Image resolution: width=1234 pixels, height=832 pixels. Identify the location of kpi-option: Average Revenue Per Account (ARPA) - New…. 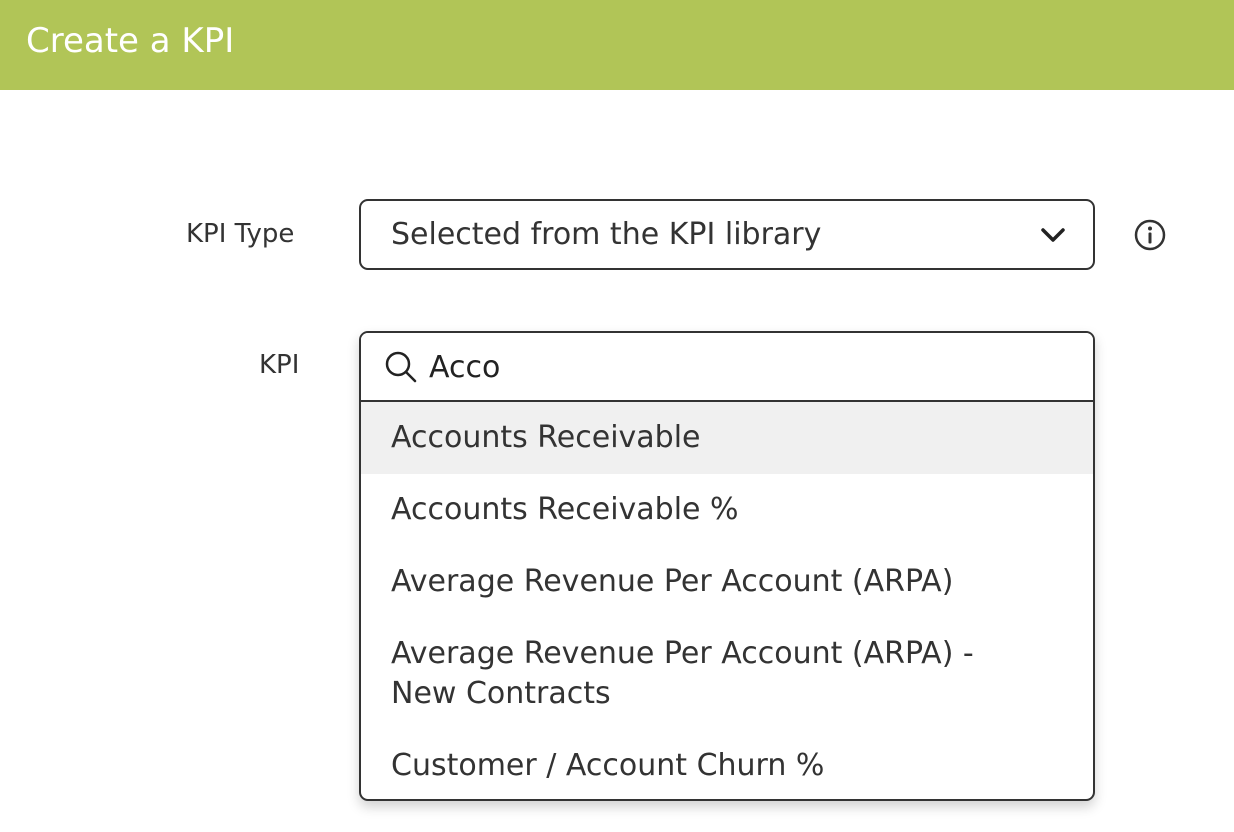
(727, 674).